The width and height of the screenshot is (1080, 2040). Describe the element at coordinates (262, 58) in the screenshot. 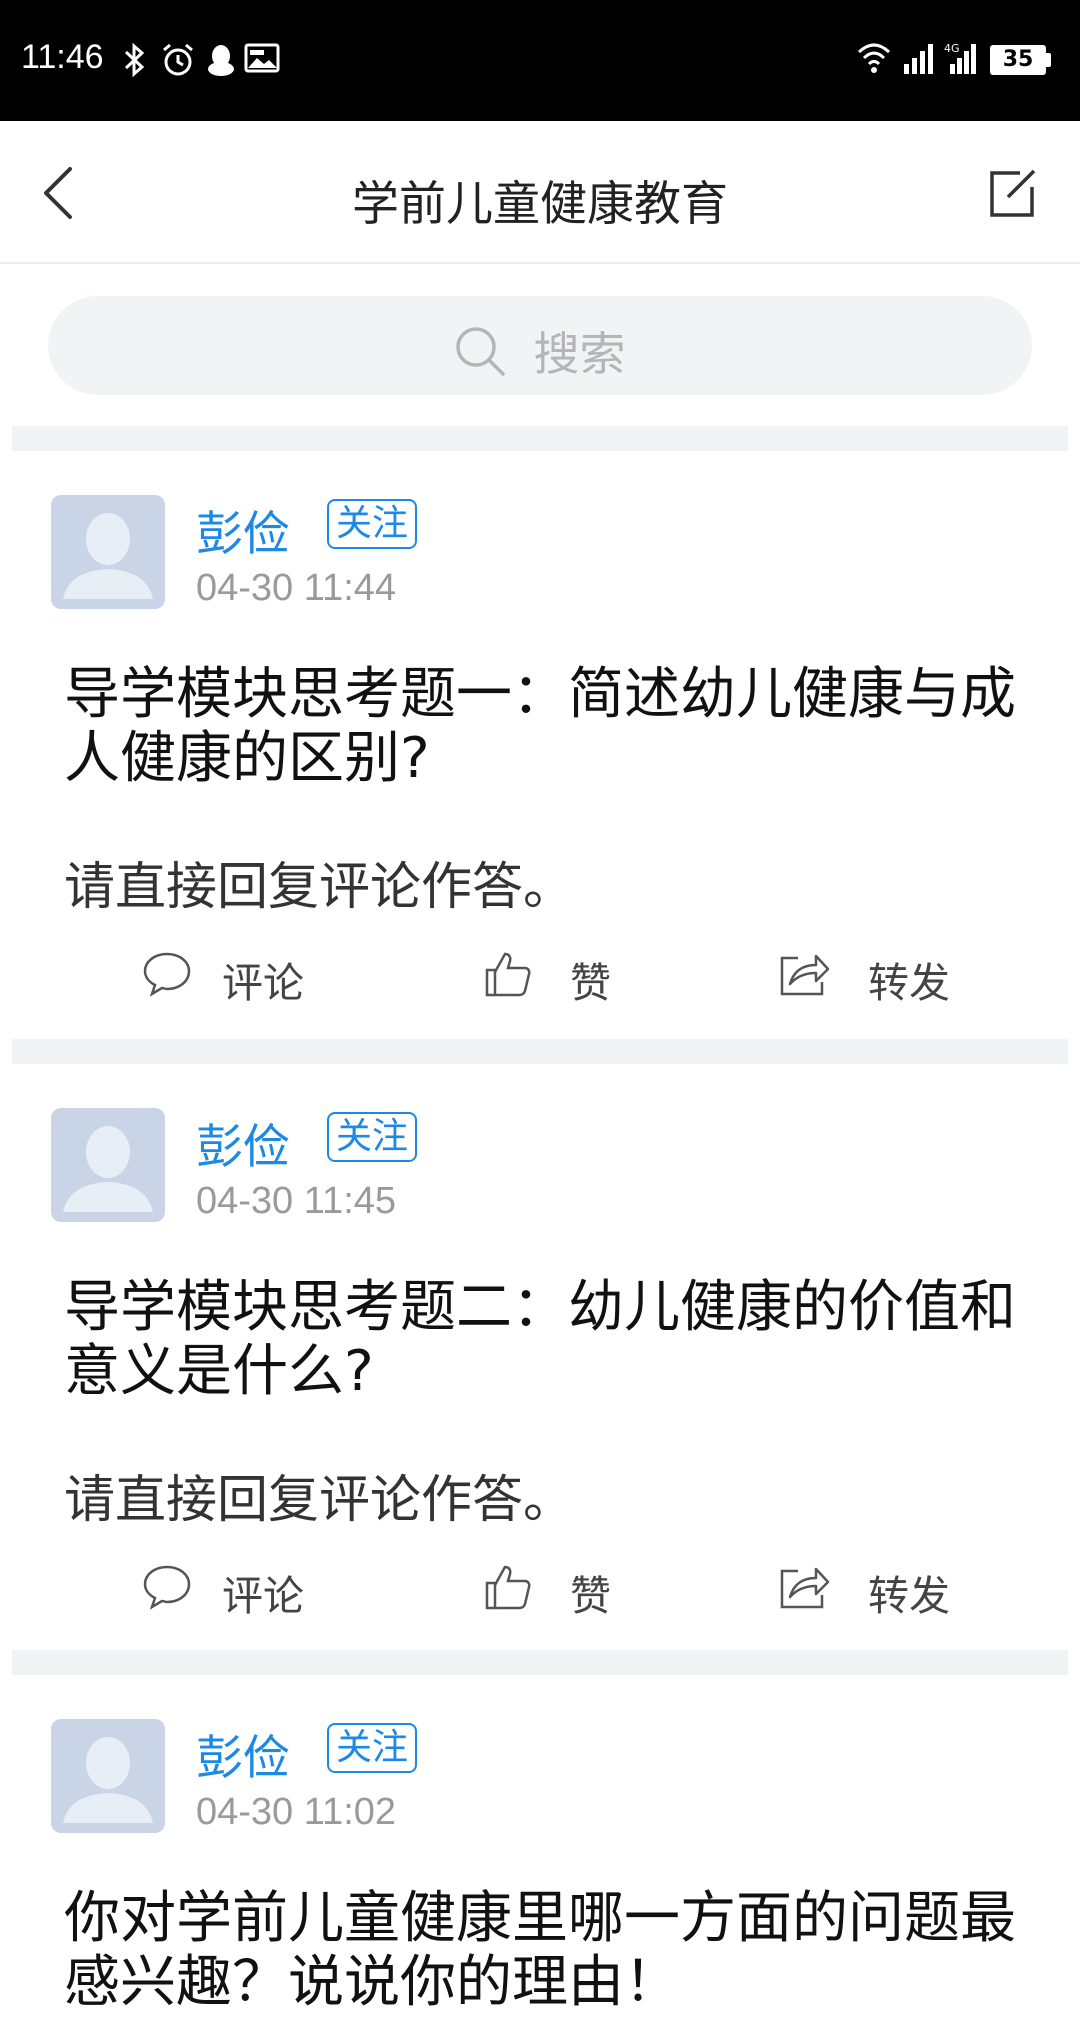

I see `image-notification-icon` at that location.